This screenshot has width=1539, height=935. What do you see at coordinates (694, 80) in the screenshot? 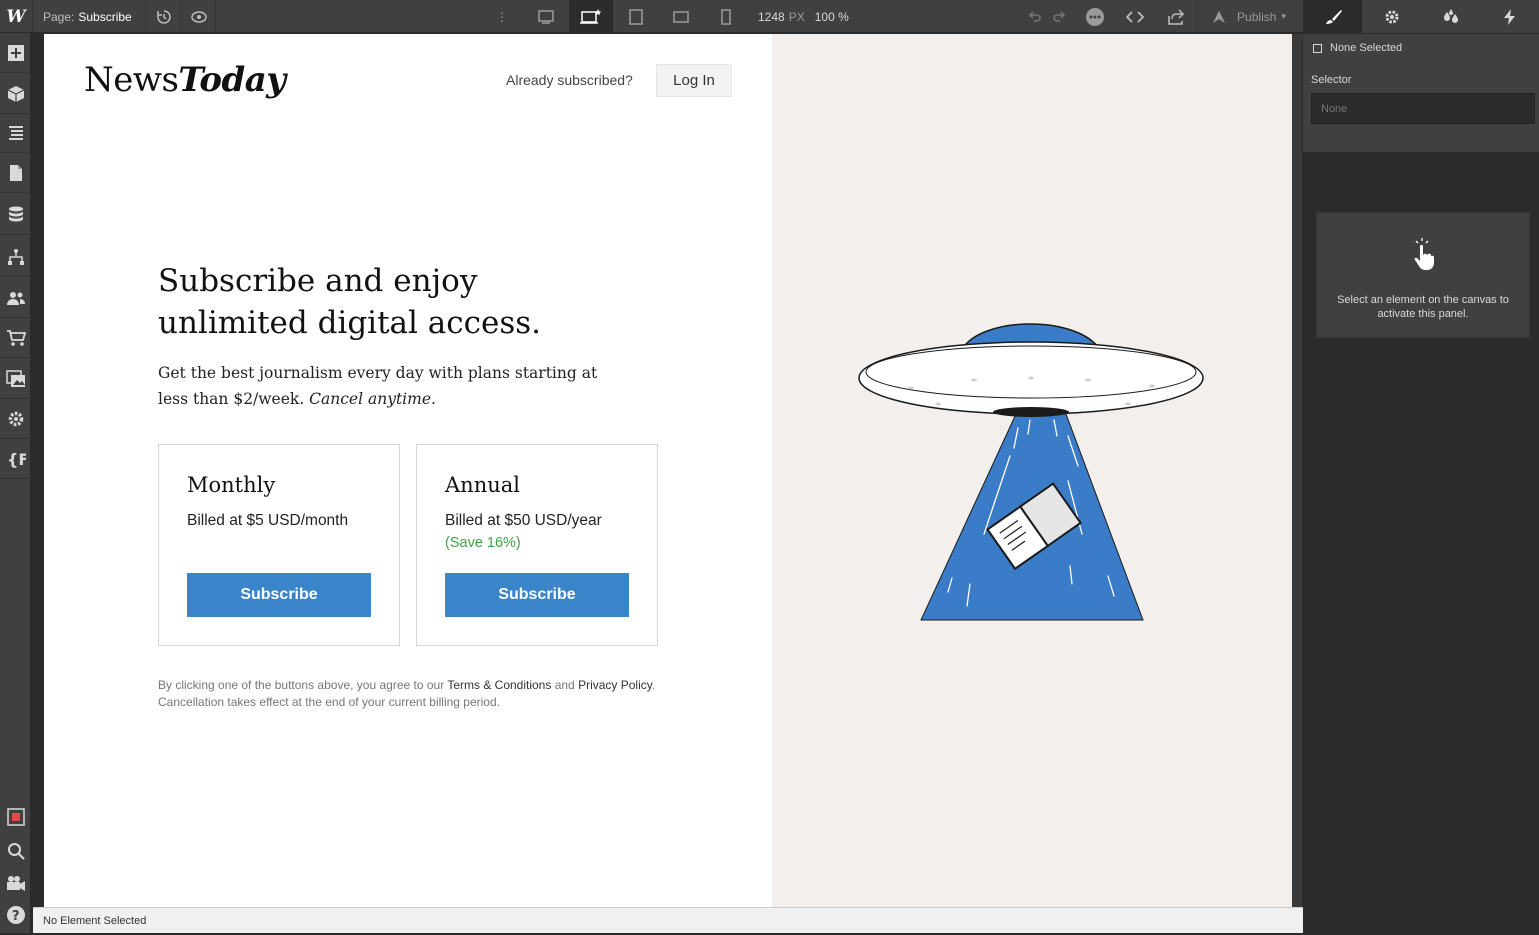
I see `login-button: Log In` at bounding box center [694, 80].